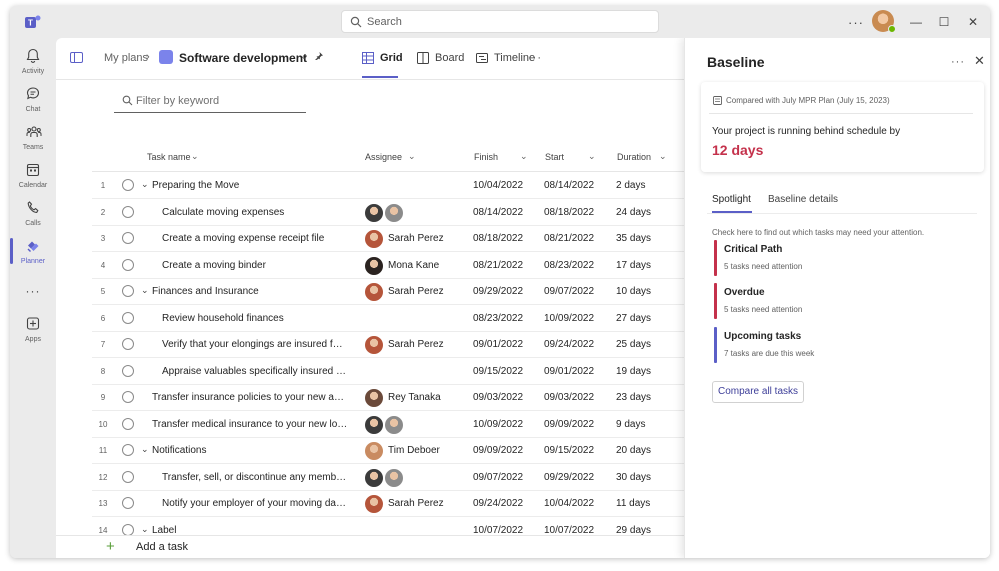 The width and height of the screenshot is (999, 571). What do you see at coordinates (642, 156) in the screenshot?
I see `column-header-duration: Duration ⌄` at bounding box center [642, 156].